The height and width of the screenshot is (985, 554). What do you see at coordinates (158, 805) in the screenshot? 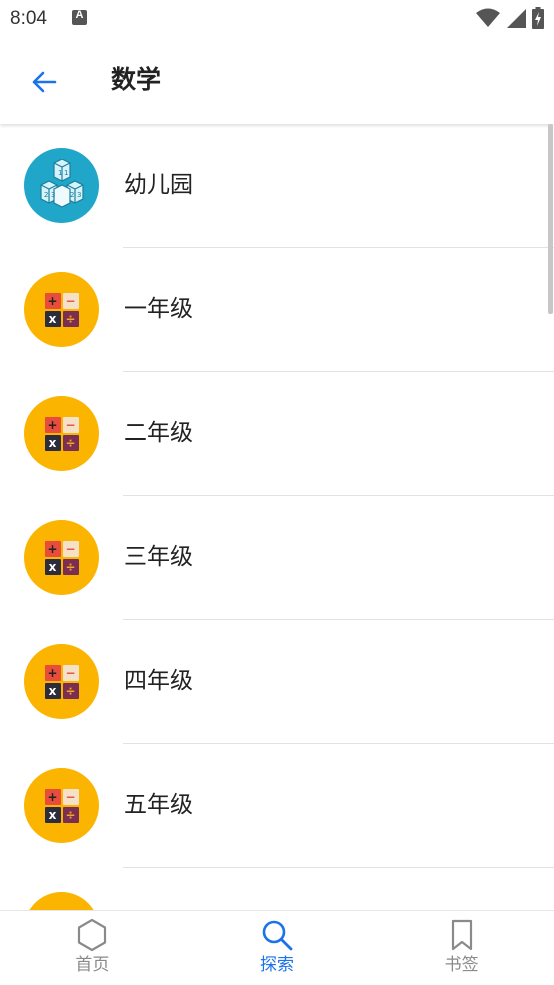
I see `list-item-label: 五年级` at bounding box center [158, 805].